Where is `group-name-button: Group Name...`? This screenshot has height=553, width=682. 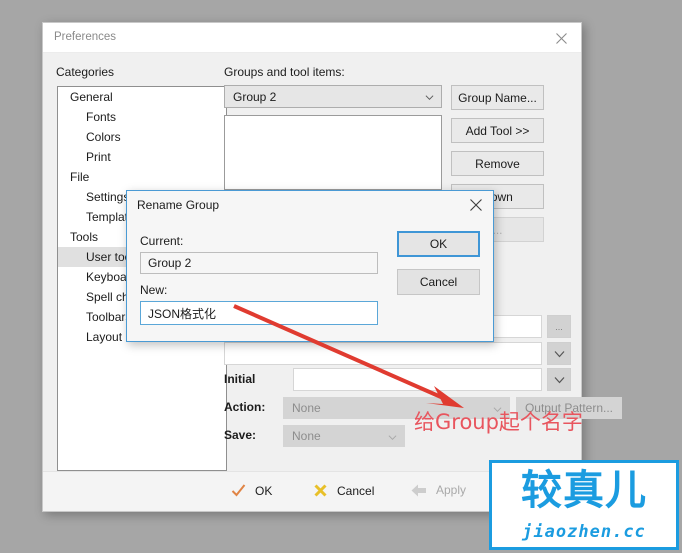
group-name-button: Group Name... is located at coordinates (497, 97).